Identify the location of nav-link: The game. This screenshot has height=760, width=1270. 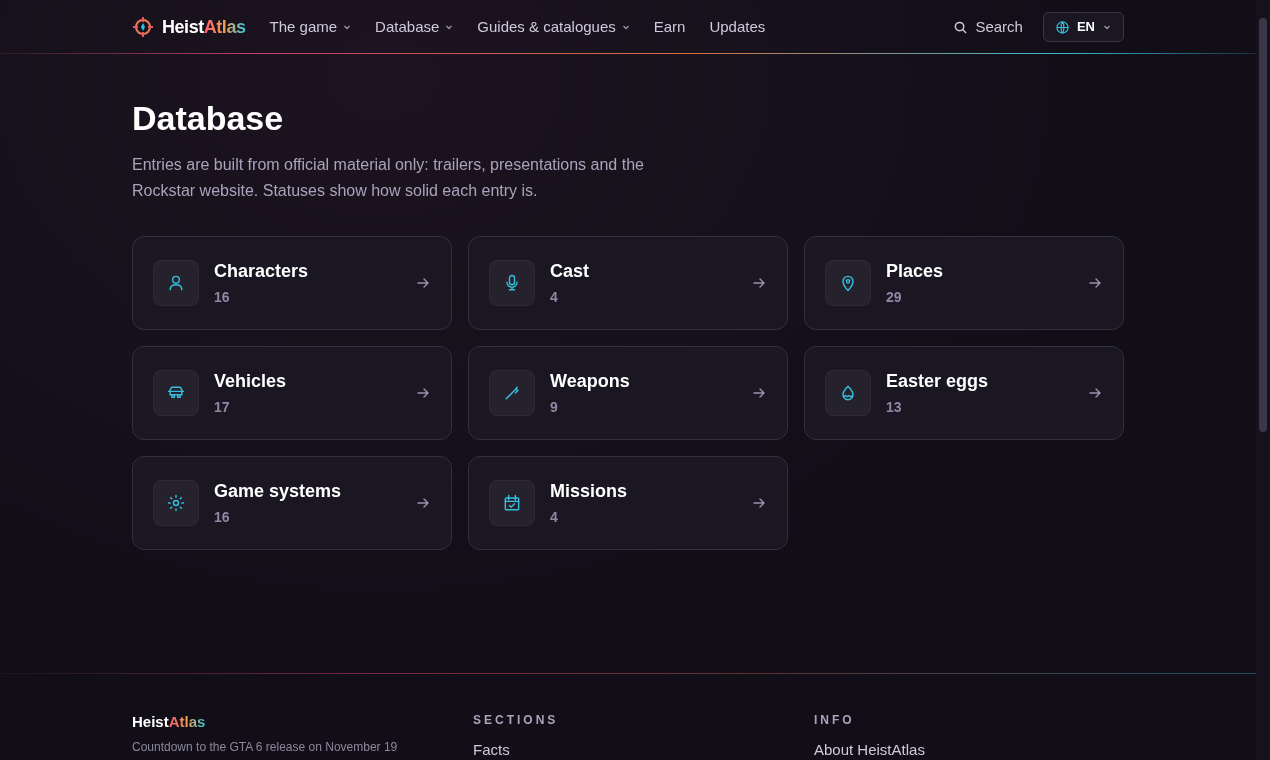
(310, 27).